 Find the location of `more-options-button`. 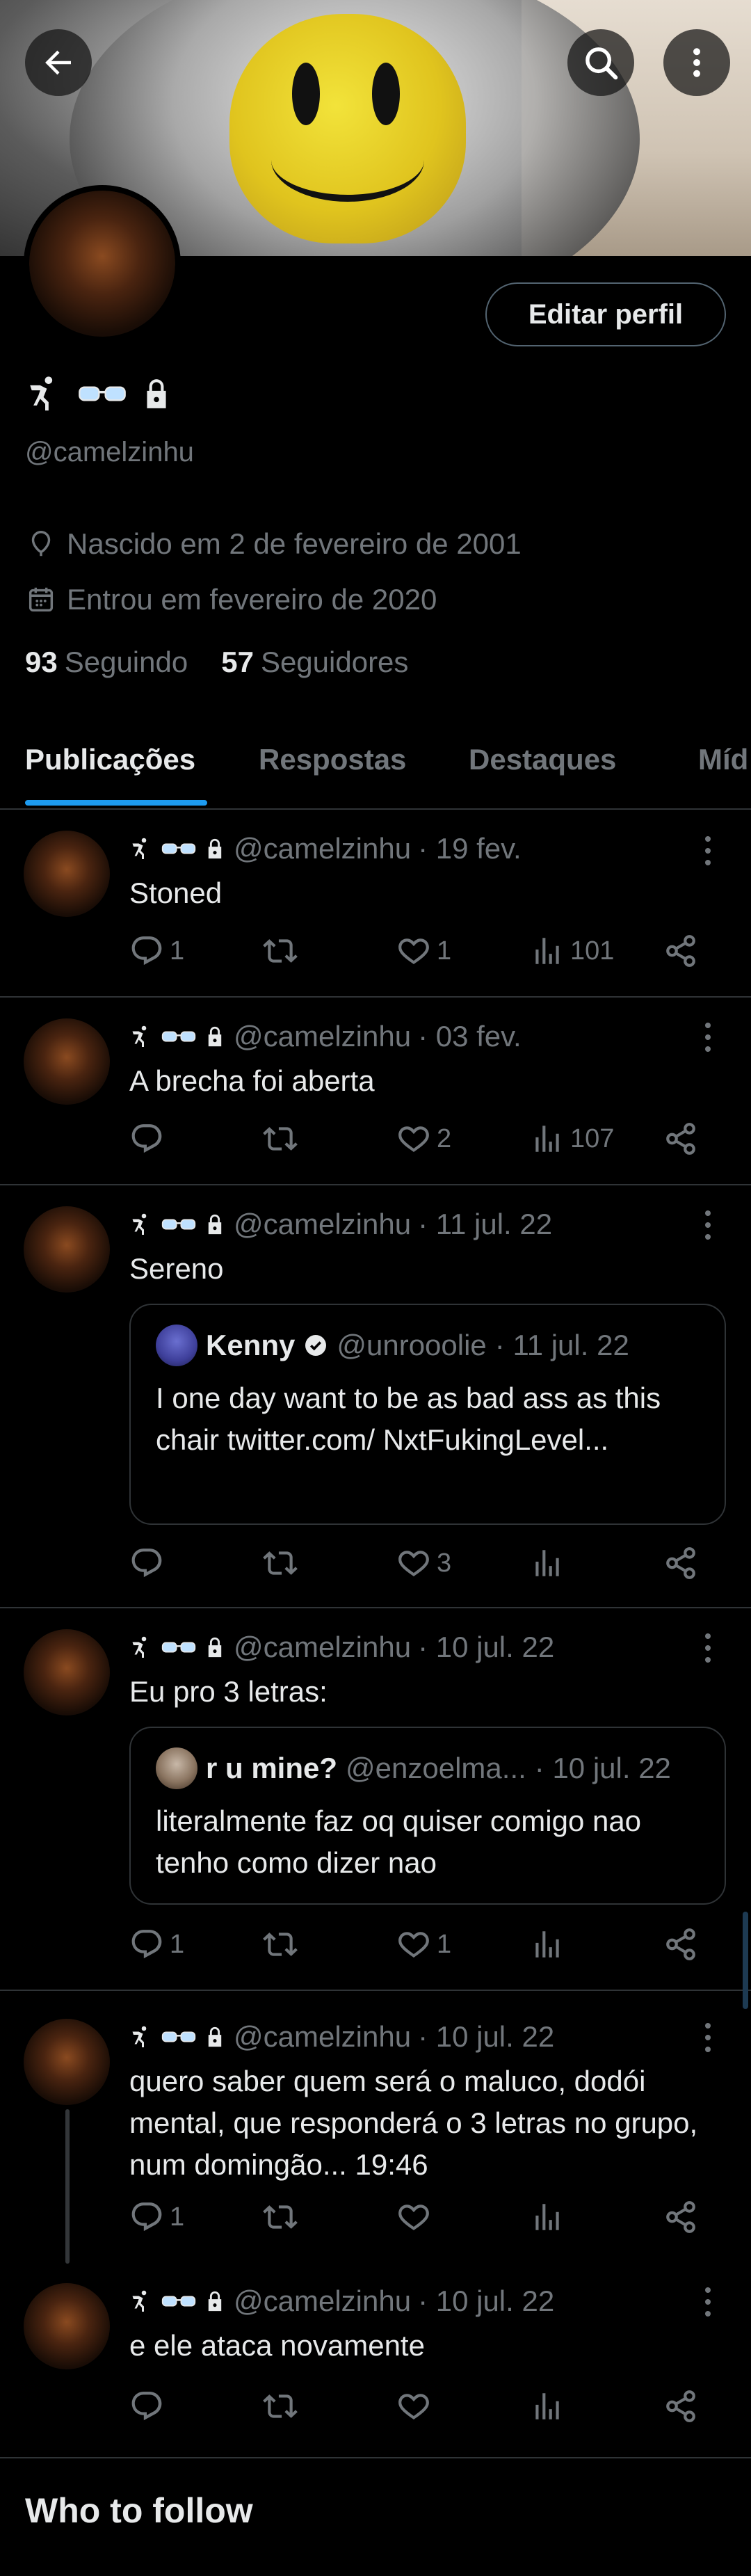

more-options-button is located at coordinates (696, 62).